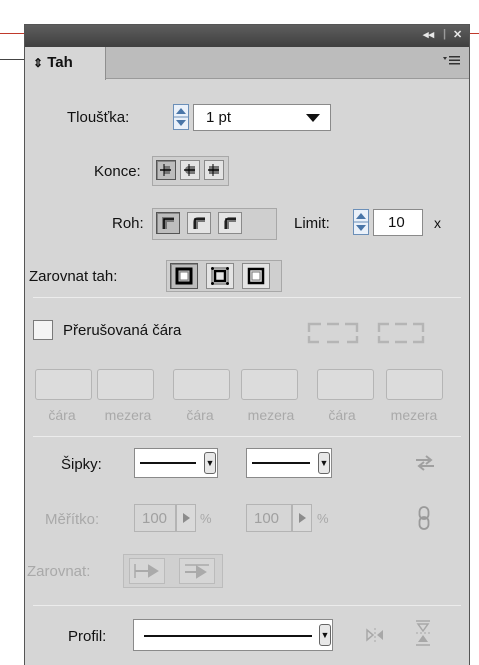 The image size is (479, 665). What do you see at coordinates (200, 415) in the screenshot?
I see `dash-label-2: čára` at bounding box center [200, 415].